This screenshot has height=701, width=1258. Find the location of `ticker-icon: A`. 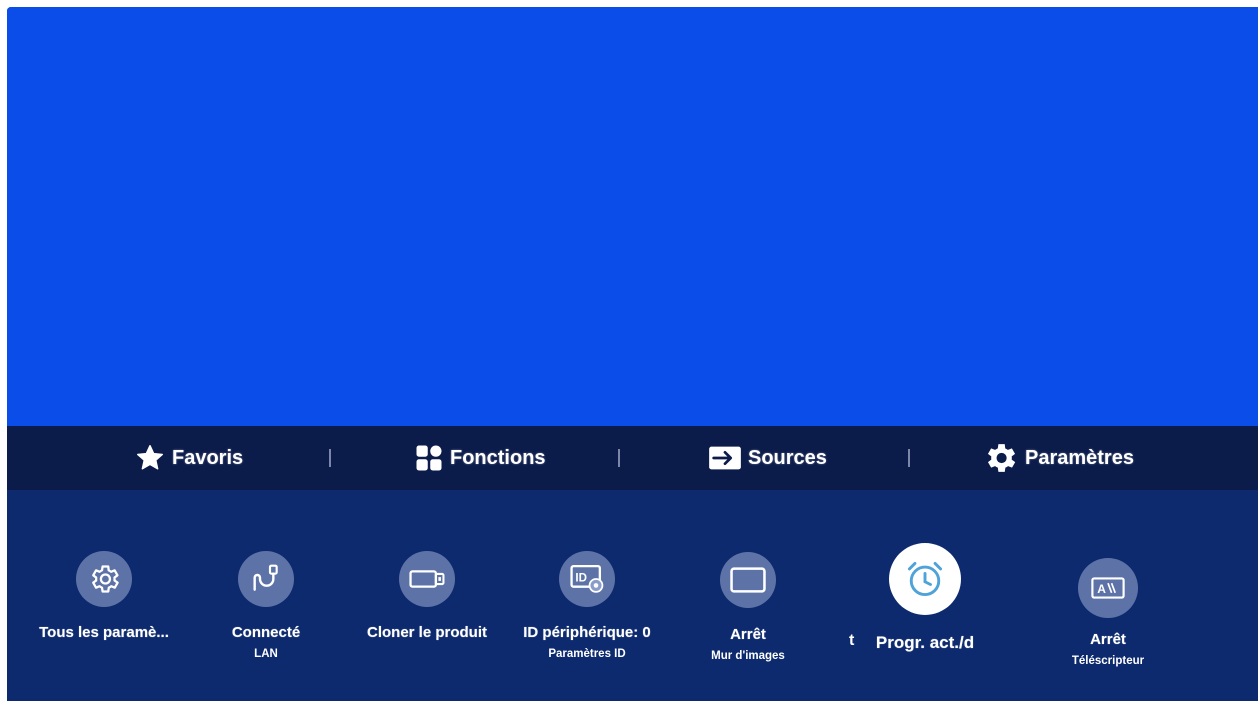

ticker-icon: A is located at coordinates (1108, 588).